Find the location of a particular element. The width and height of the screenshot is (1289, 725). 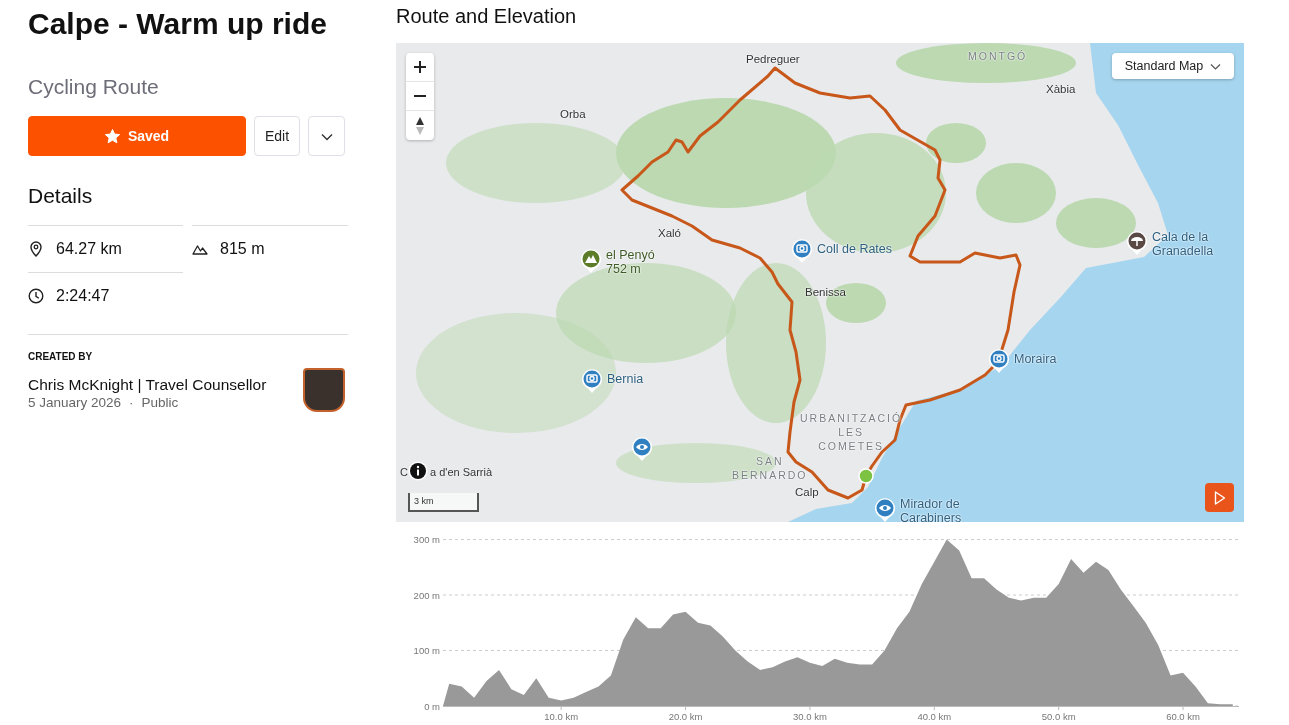

route-type: Cycling Route is located at coordinates (94, 87).